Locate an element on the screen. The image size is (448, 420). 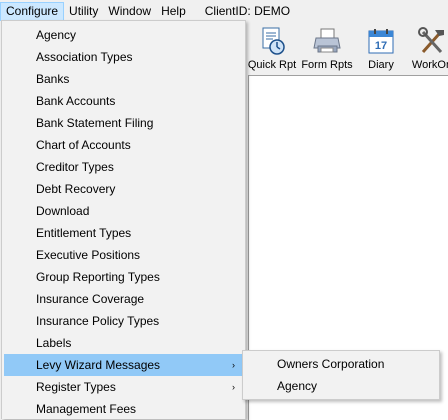
form-reports-button: Form Rpts is located at coordinates (327, 49).